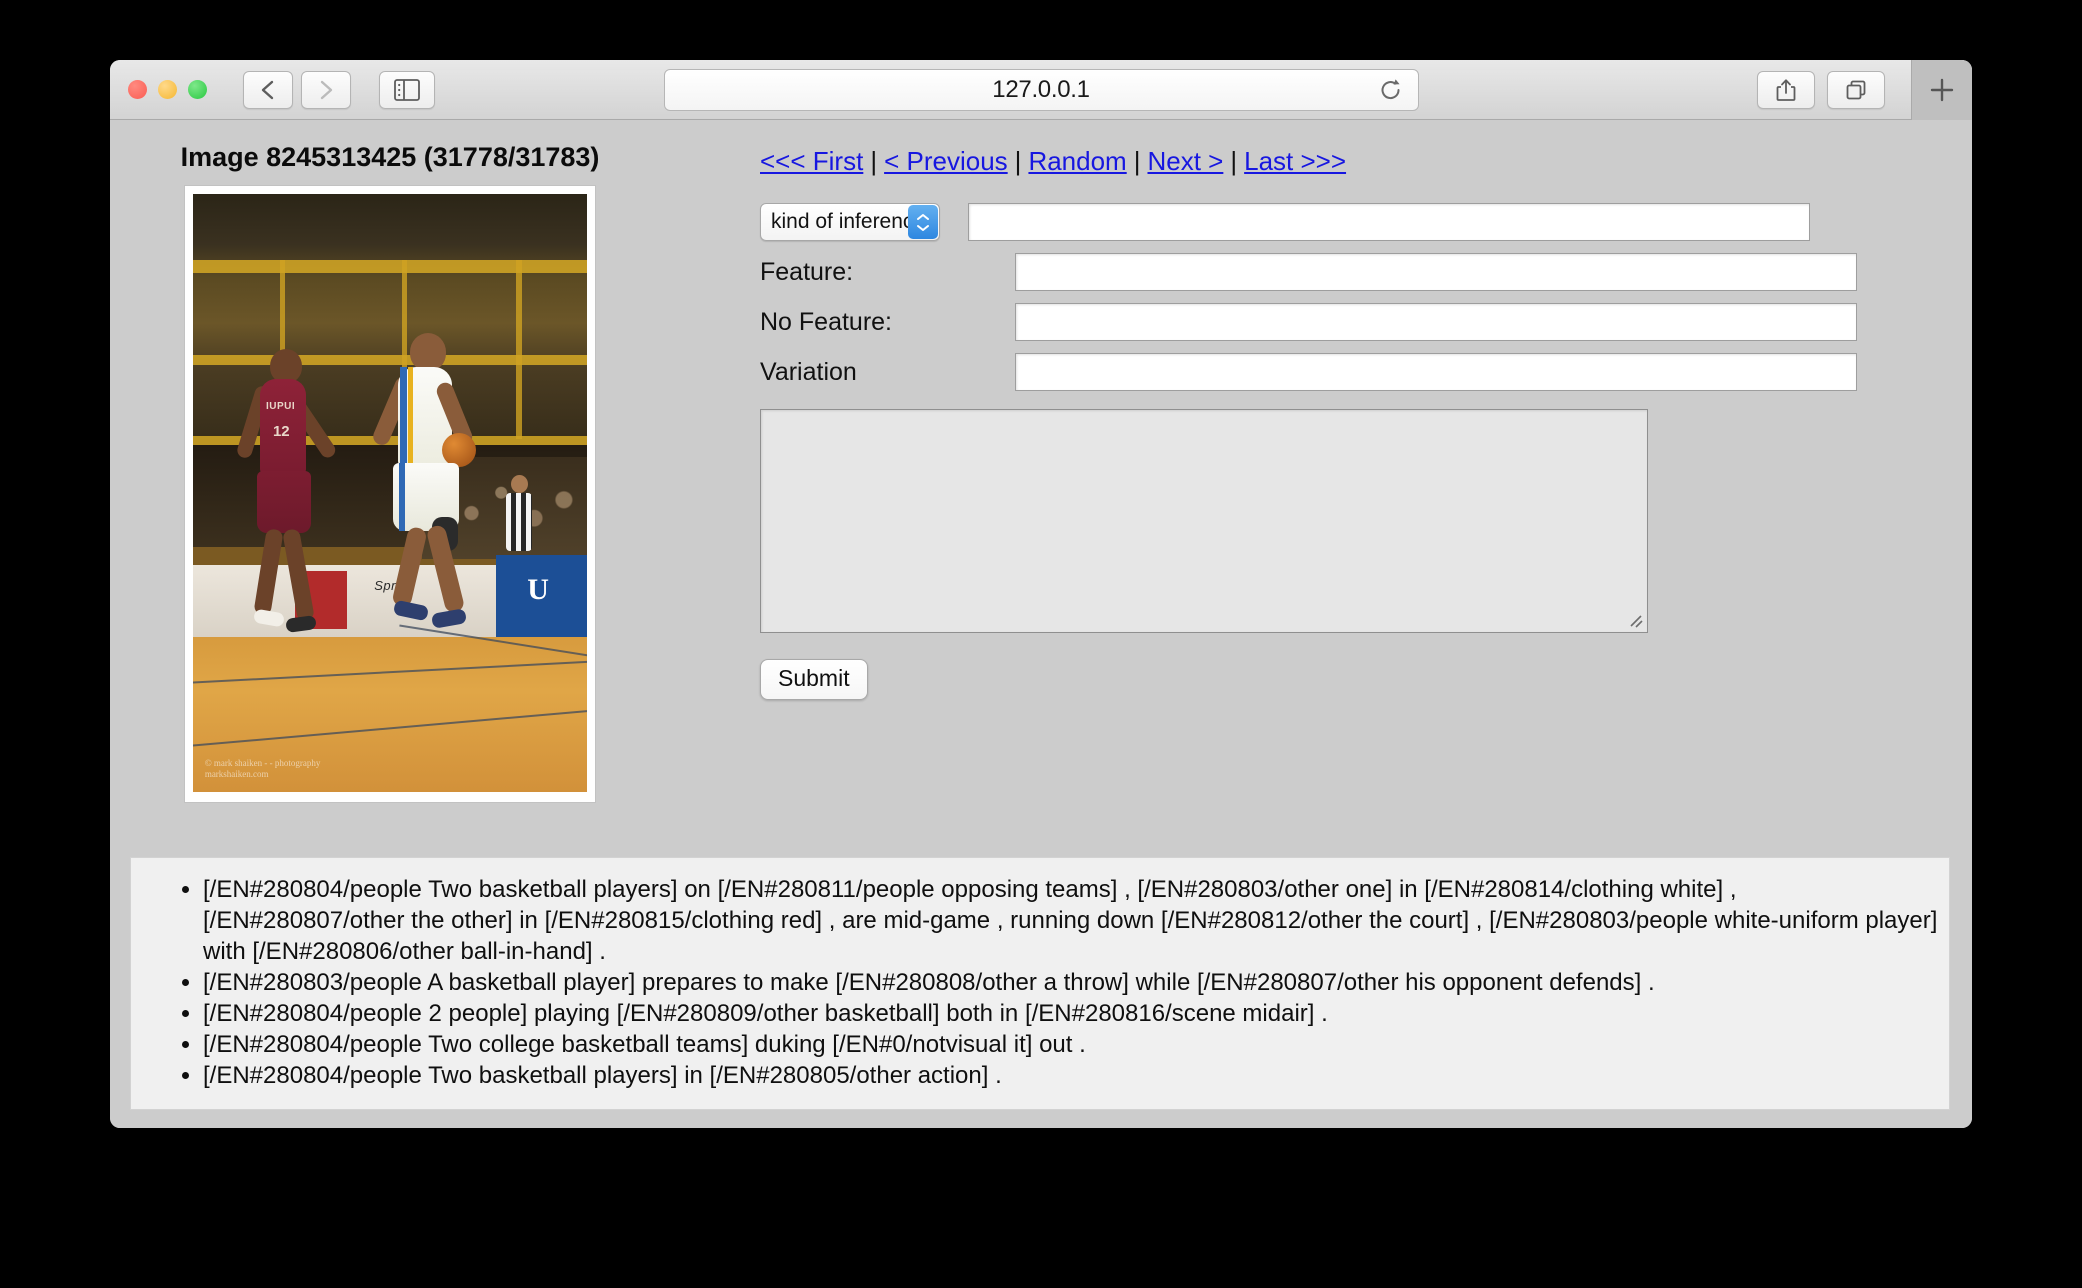 The image size is (2082, 1288). What do you see at coordinates (236, 774) in the screenshot?
I see `photo-watermark-line2: markshaiken.com` at bounding box center [236, 774].